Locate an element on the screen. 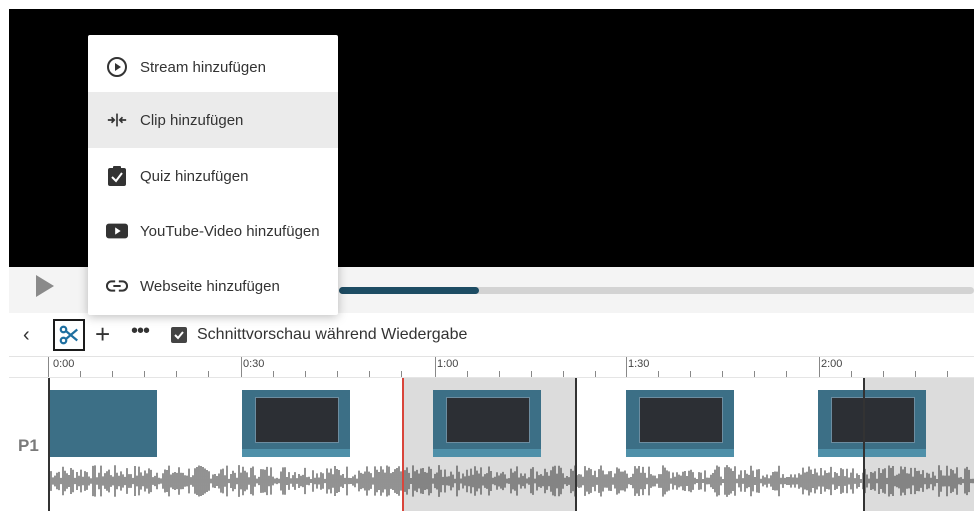 Image resolution: width=974 pixels, height=514 pixels. menu-item-label: Webseite hinzufügen is located at coordinates (210, 286).